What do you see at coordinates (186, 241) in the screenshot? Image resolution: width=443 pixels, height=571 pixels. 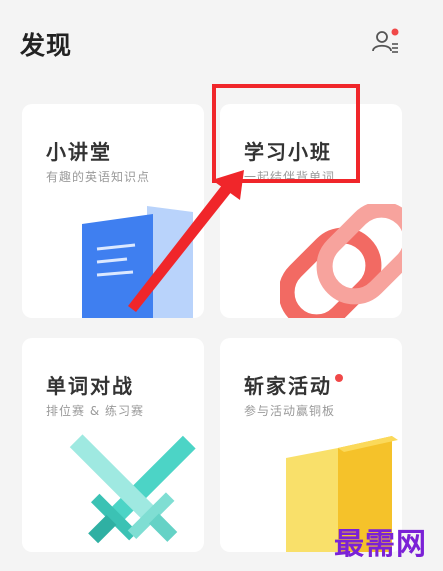 I see `pointer-arrow` at bounding box center [186, 241].